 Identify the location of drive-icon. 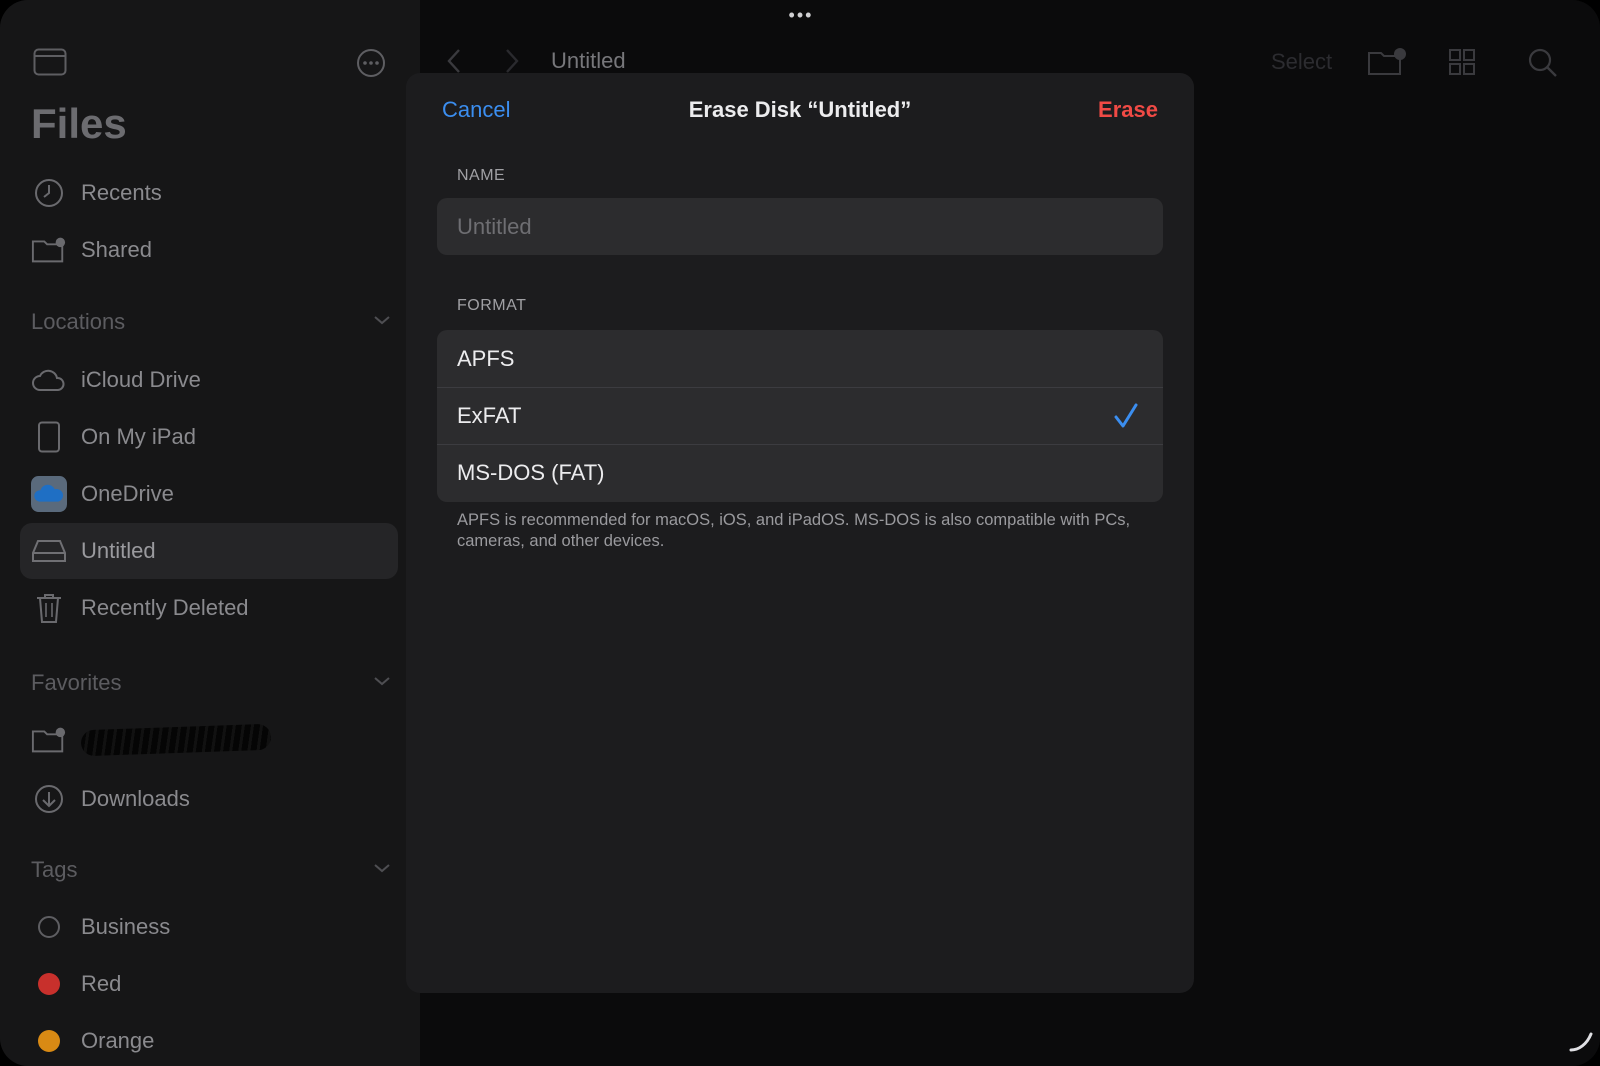
(49, 551).